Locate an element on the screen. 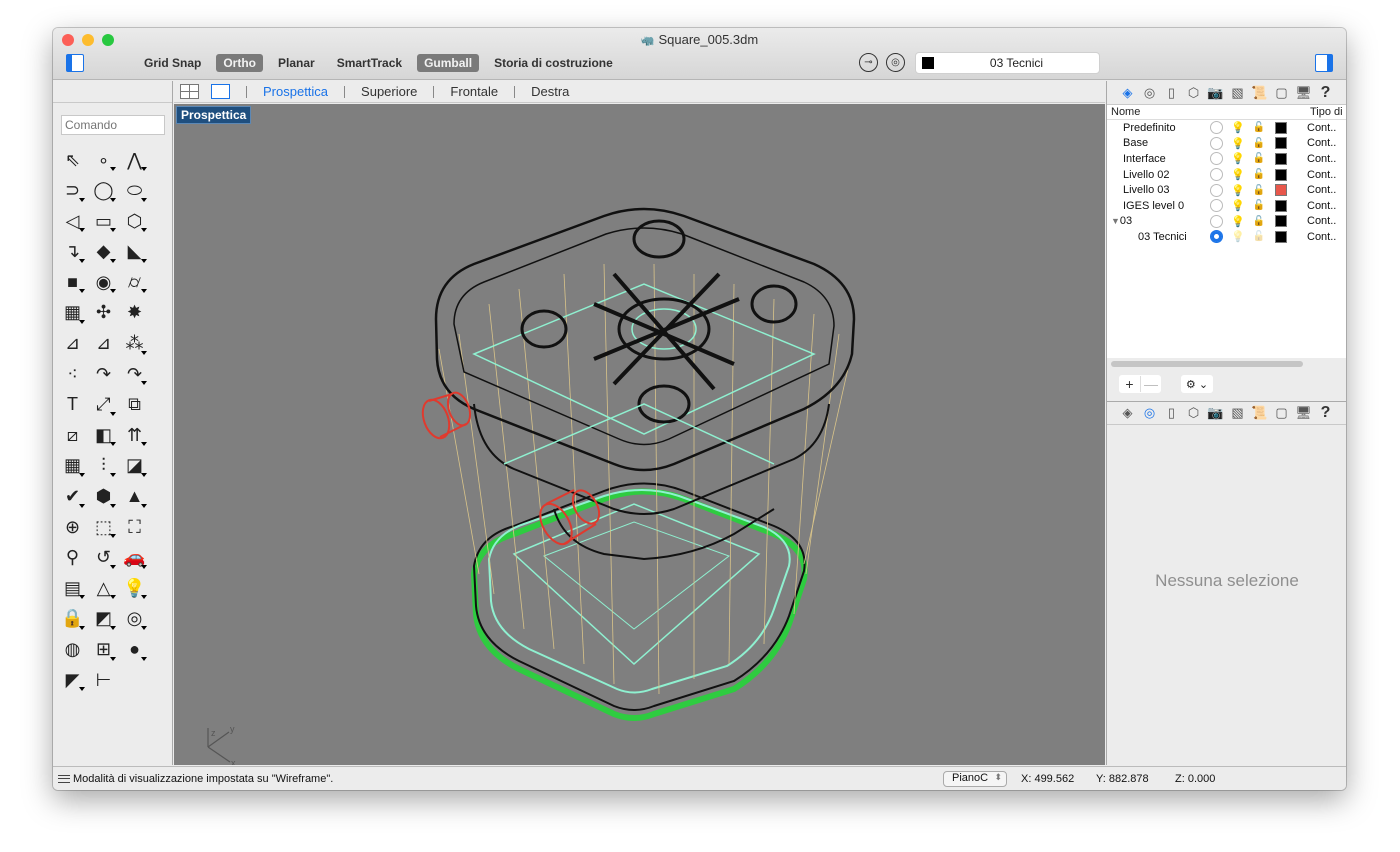 The image size is (1400, 852). check-icon: ✔ is located at coordinates (72, 497).